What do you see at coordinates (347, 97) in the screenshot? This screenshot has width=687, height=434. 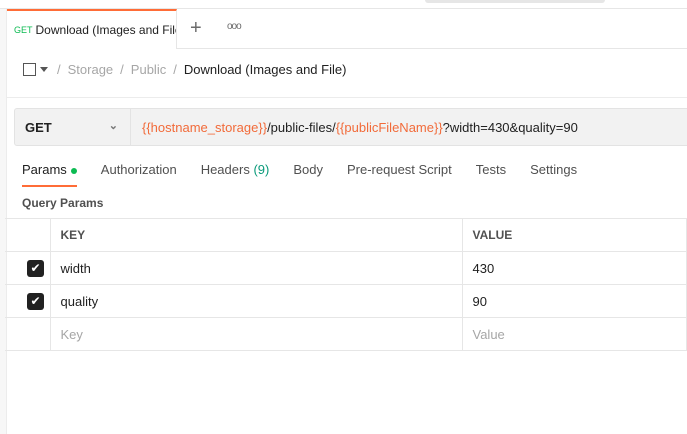 I see `divider` at bounding box center [347, 97].